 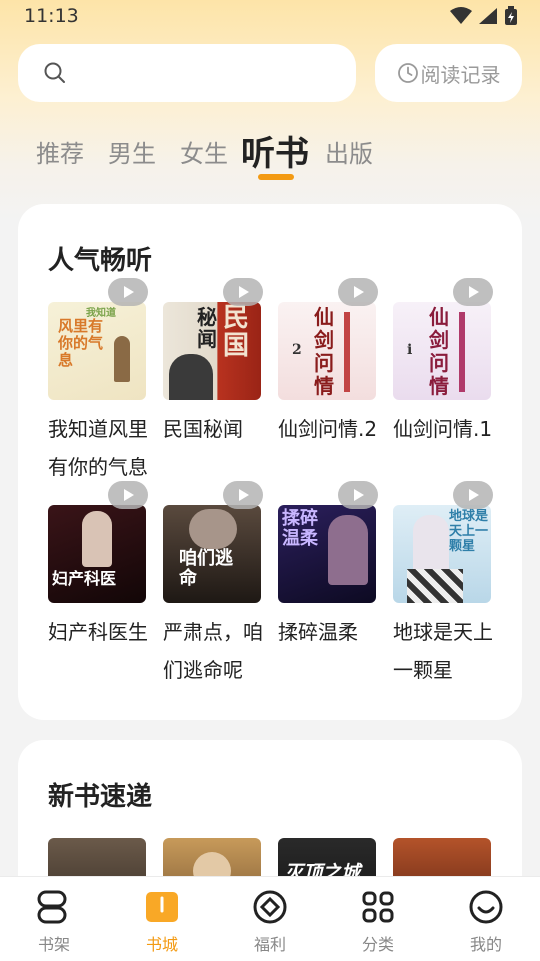 What do you see at coordinates (187, 73) in the screenshot?
I see `search-input` at bounding box center [187, 73].